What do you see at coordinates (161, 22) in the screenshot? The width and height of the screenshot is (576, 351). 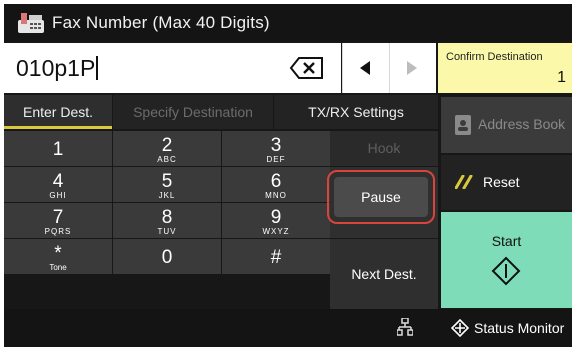 I see `page-title: Fax Number (Max 40 Digits)` at bounding box center [161, 22].